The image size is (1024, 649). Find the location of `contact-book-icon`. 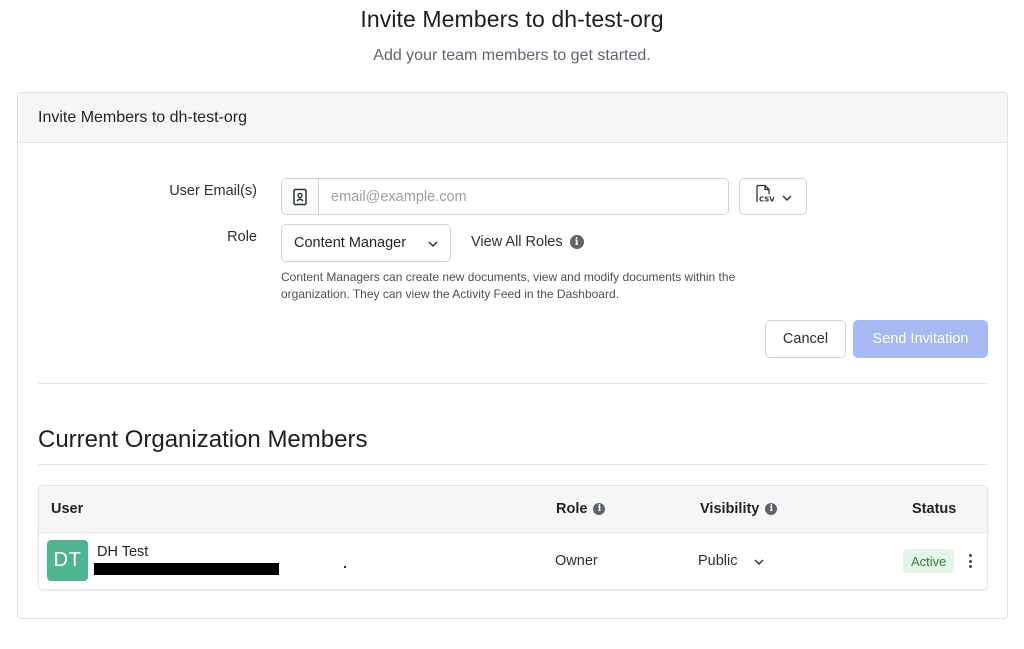

contact-book-icon is located at coordinates (300, 196).